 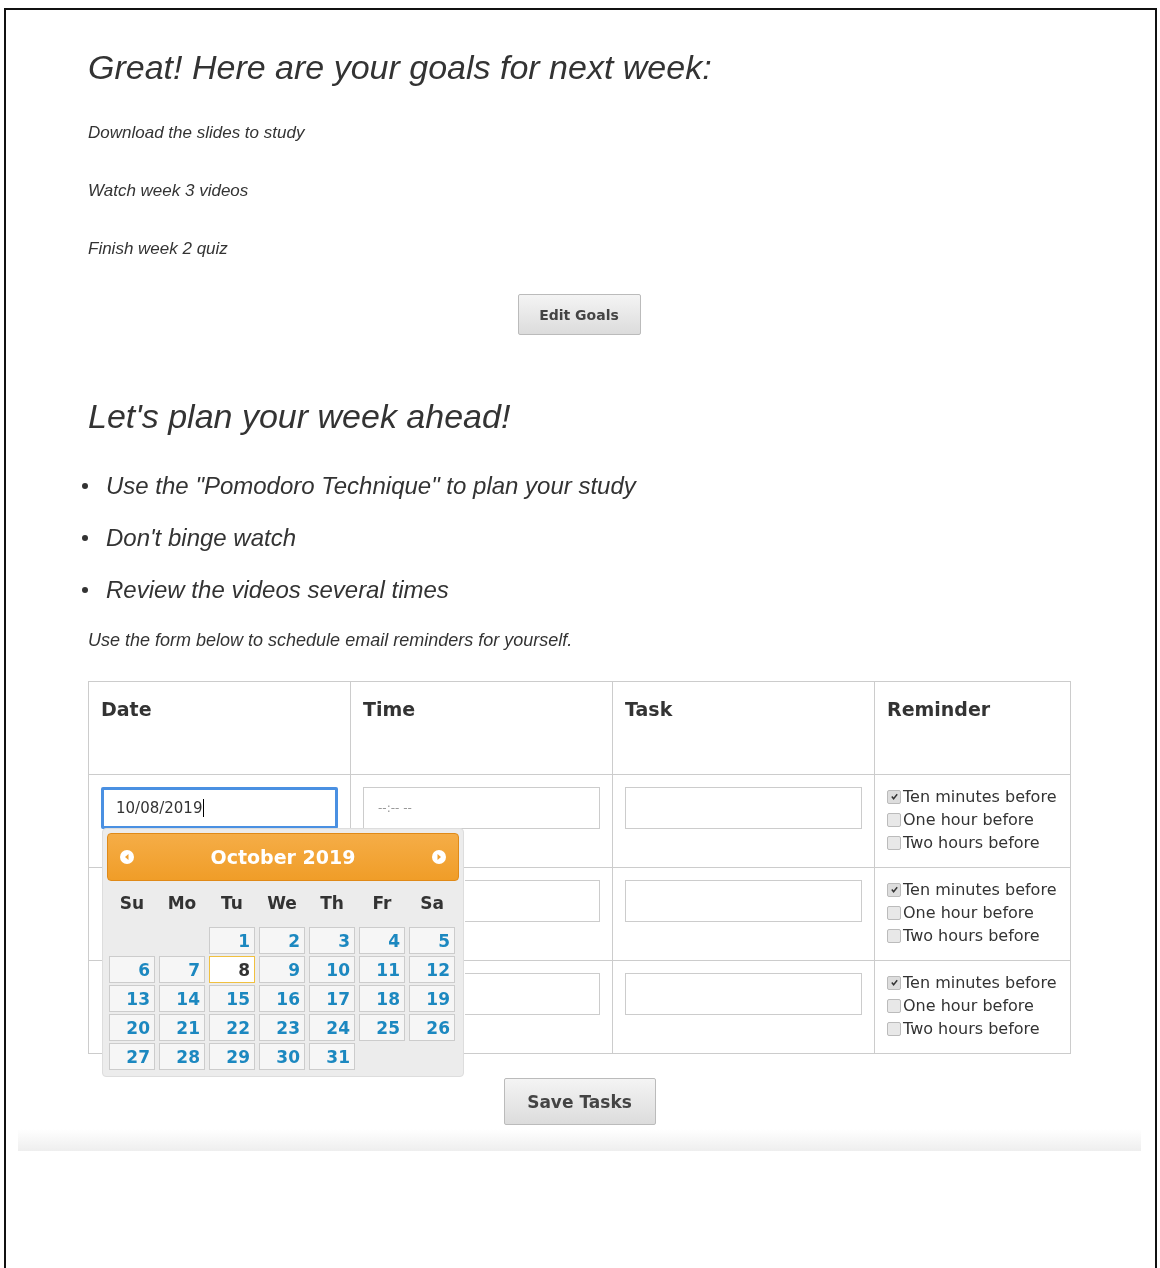 What do you see at coordinates (332, 969) in the screenshot?
I see `day-cell: 10` at bounding box center [332, 969].